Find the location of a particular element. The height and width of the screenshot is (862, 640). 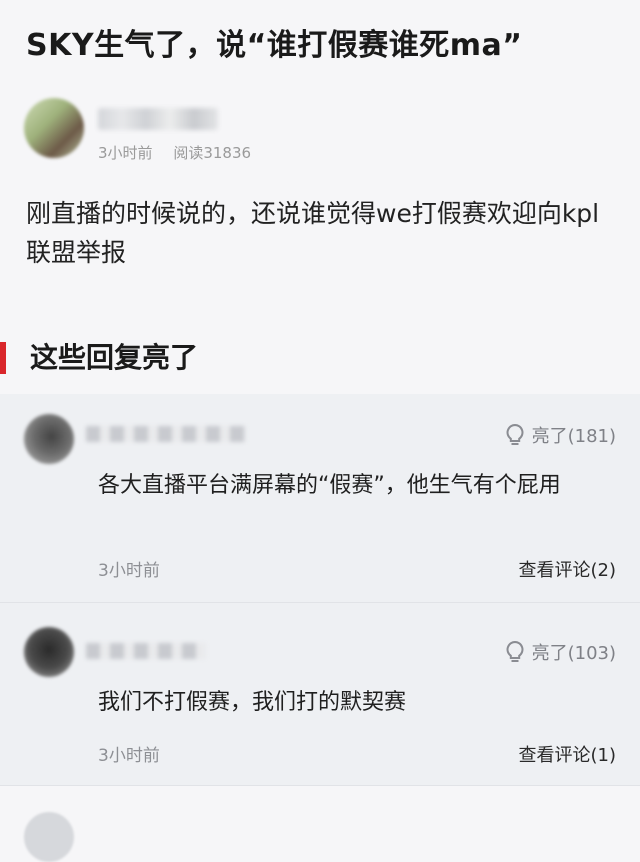

author-name-blurred is located at coordinates (158, 119).